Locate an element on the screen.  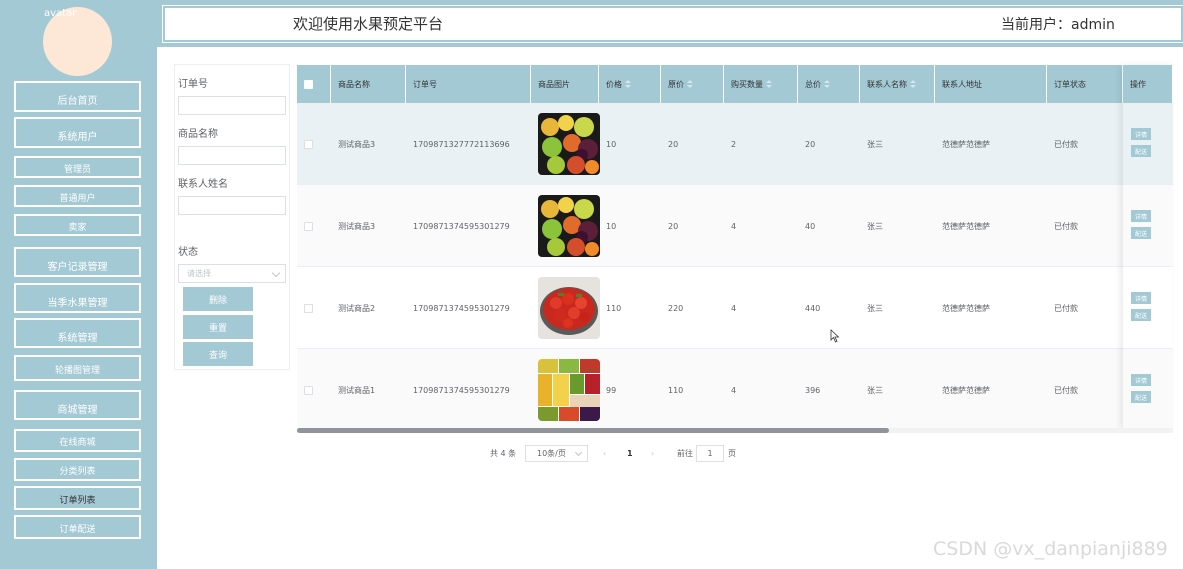
sidebar-item-mall-management: 商城管理 is located at coordinates (77, 405).